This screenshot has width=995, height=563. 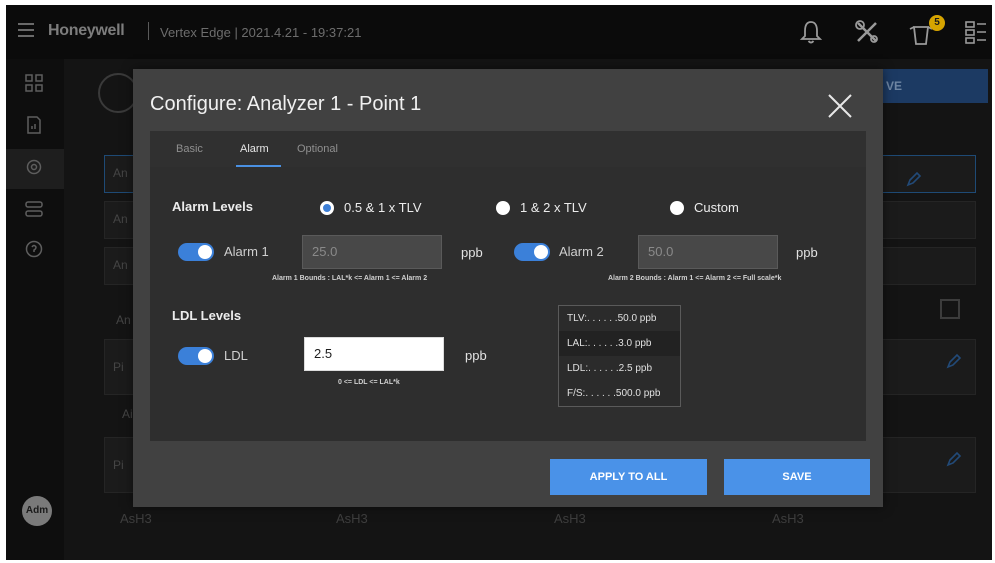 What do you see at coordinates (212, 206) in the screenshot?
I see `alarm-levels-heading: Alarm Levels` at bounding box center [212, 206].